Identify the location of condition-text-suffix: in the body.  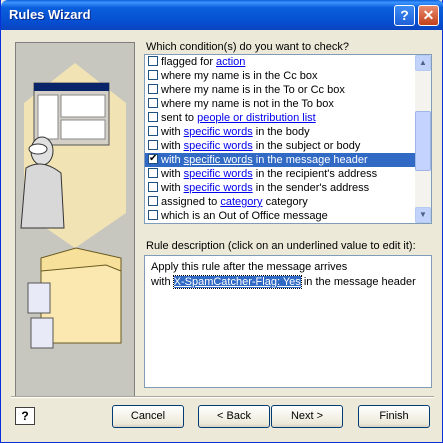
(281, 132).